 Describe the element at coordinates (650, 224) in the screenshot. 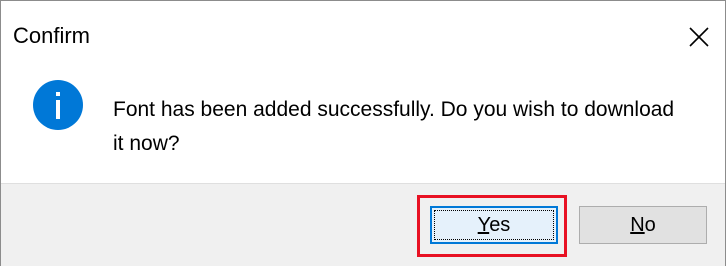

I see `no-label-rest: o` at that location.